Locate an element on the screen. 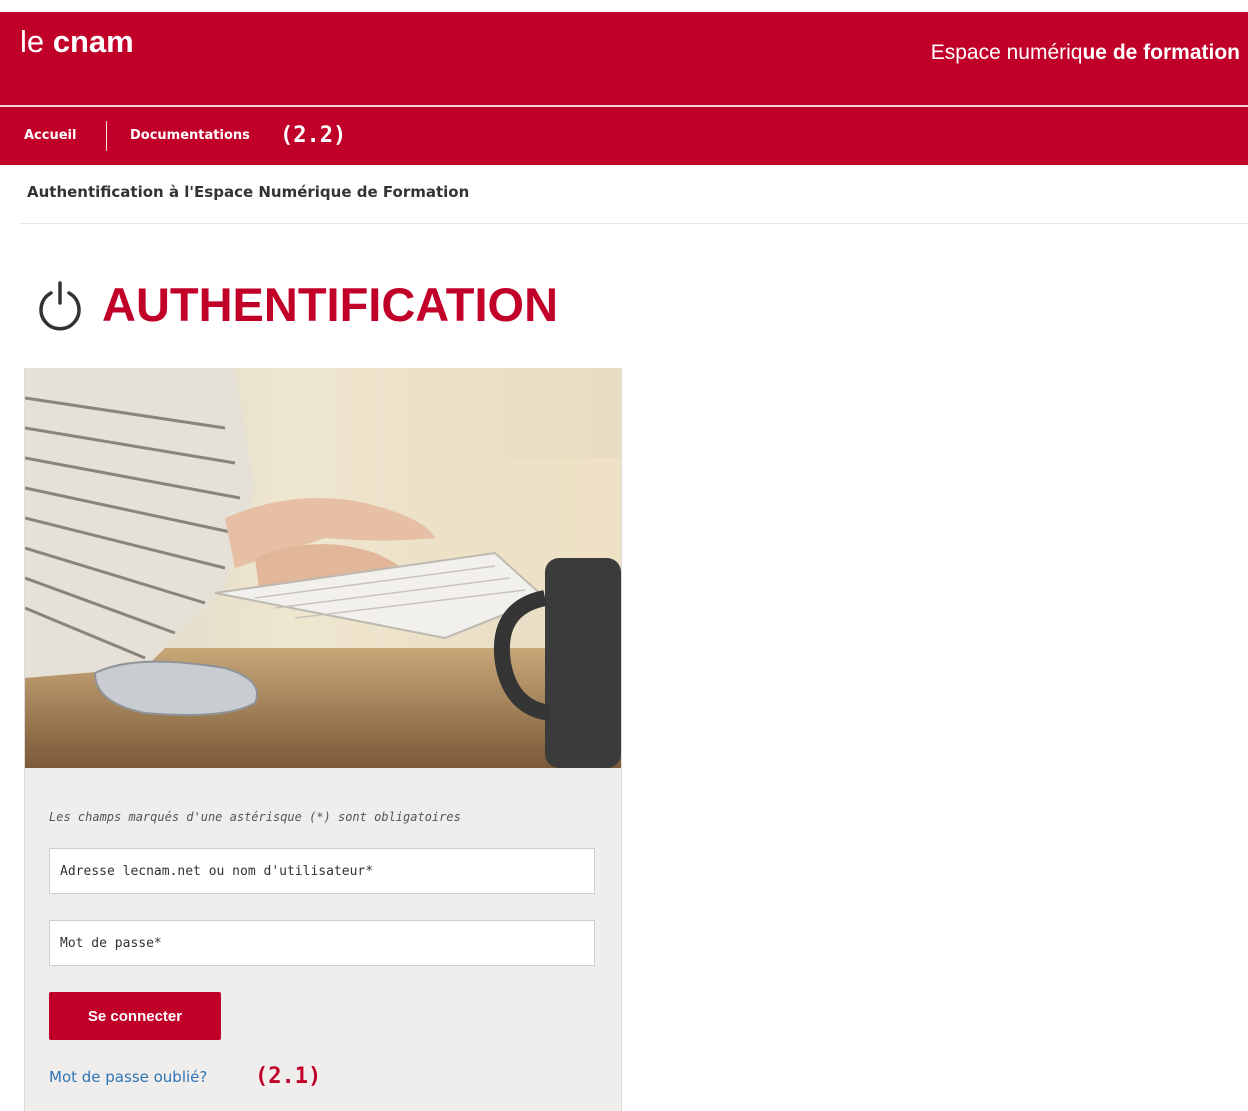 The image size is (1248, 1111). breadcrumb-divider is located at coordinates (634, 223).